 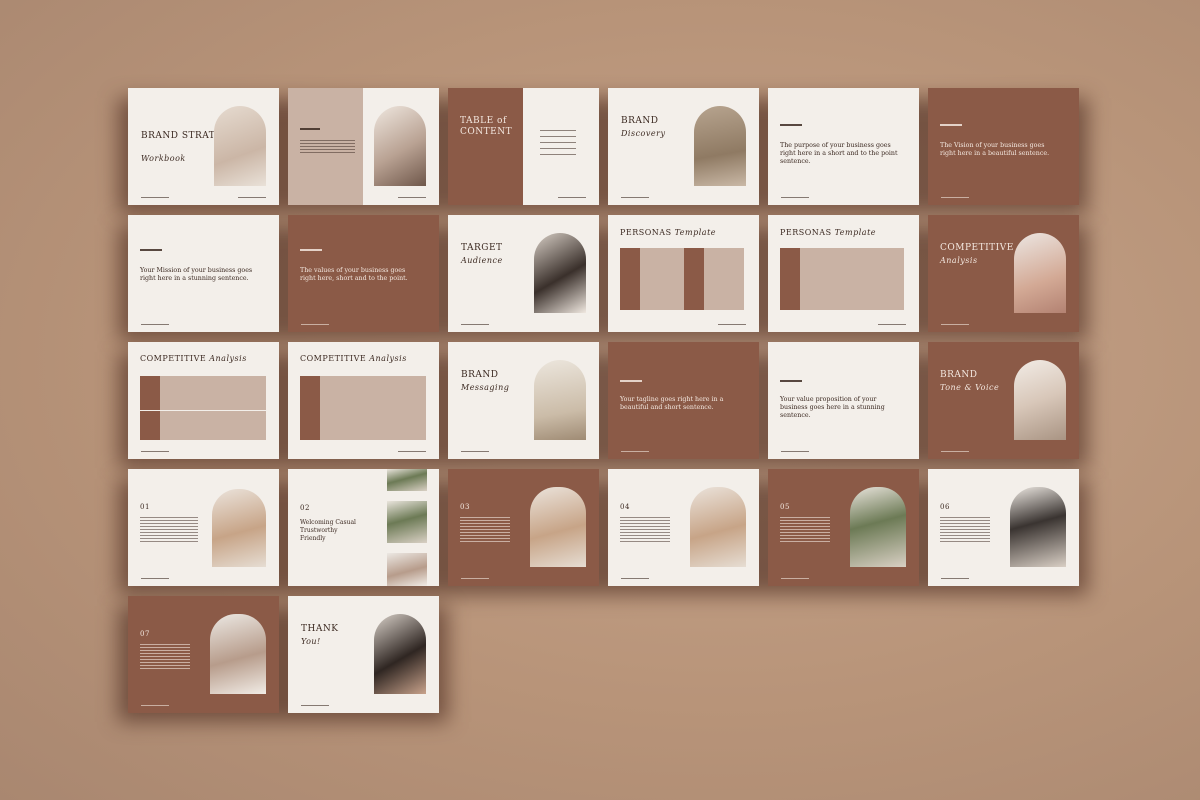 I want to click on brown-panel, so click(x=485, y=146).